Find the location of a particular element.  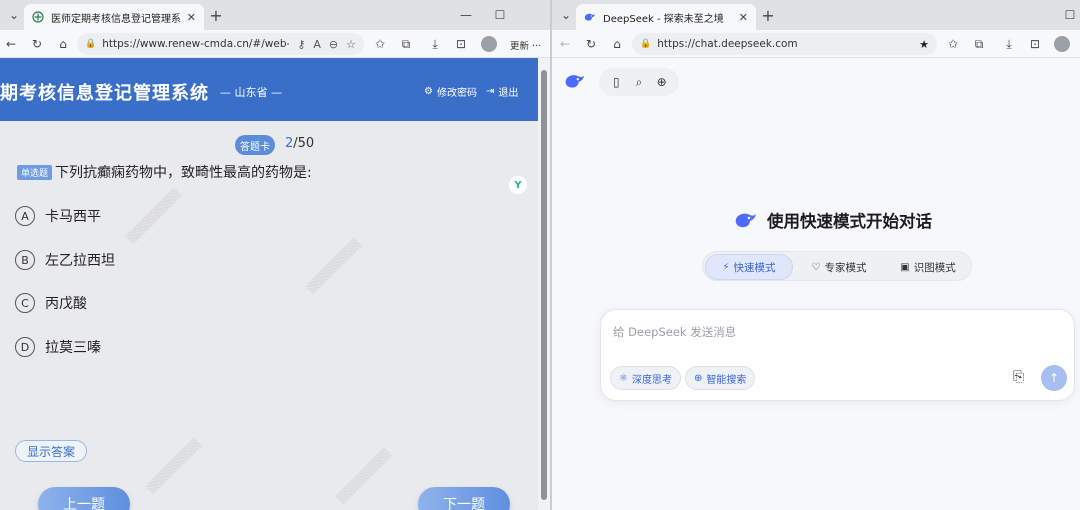

deepseek-logo-icon is located at coordinates (575, 81).